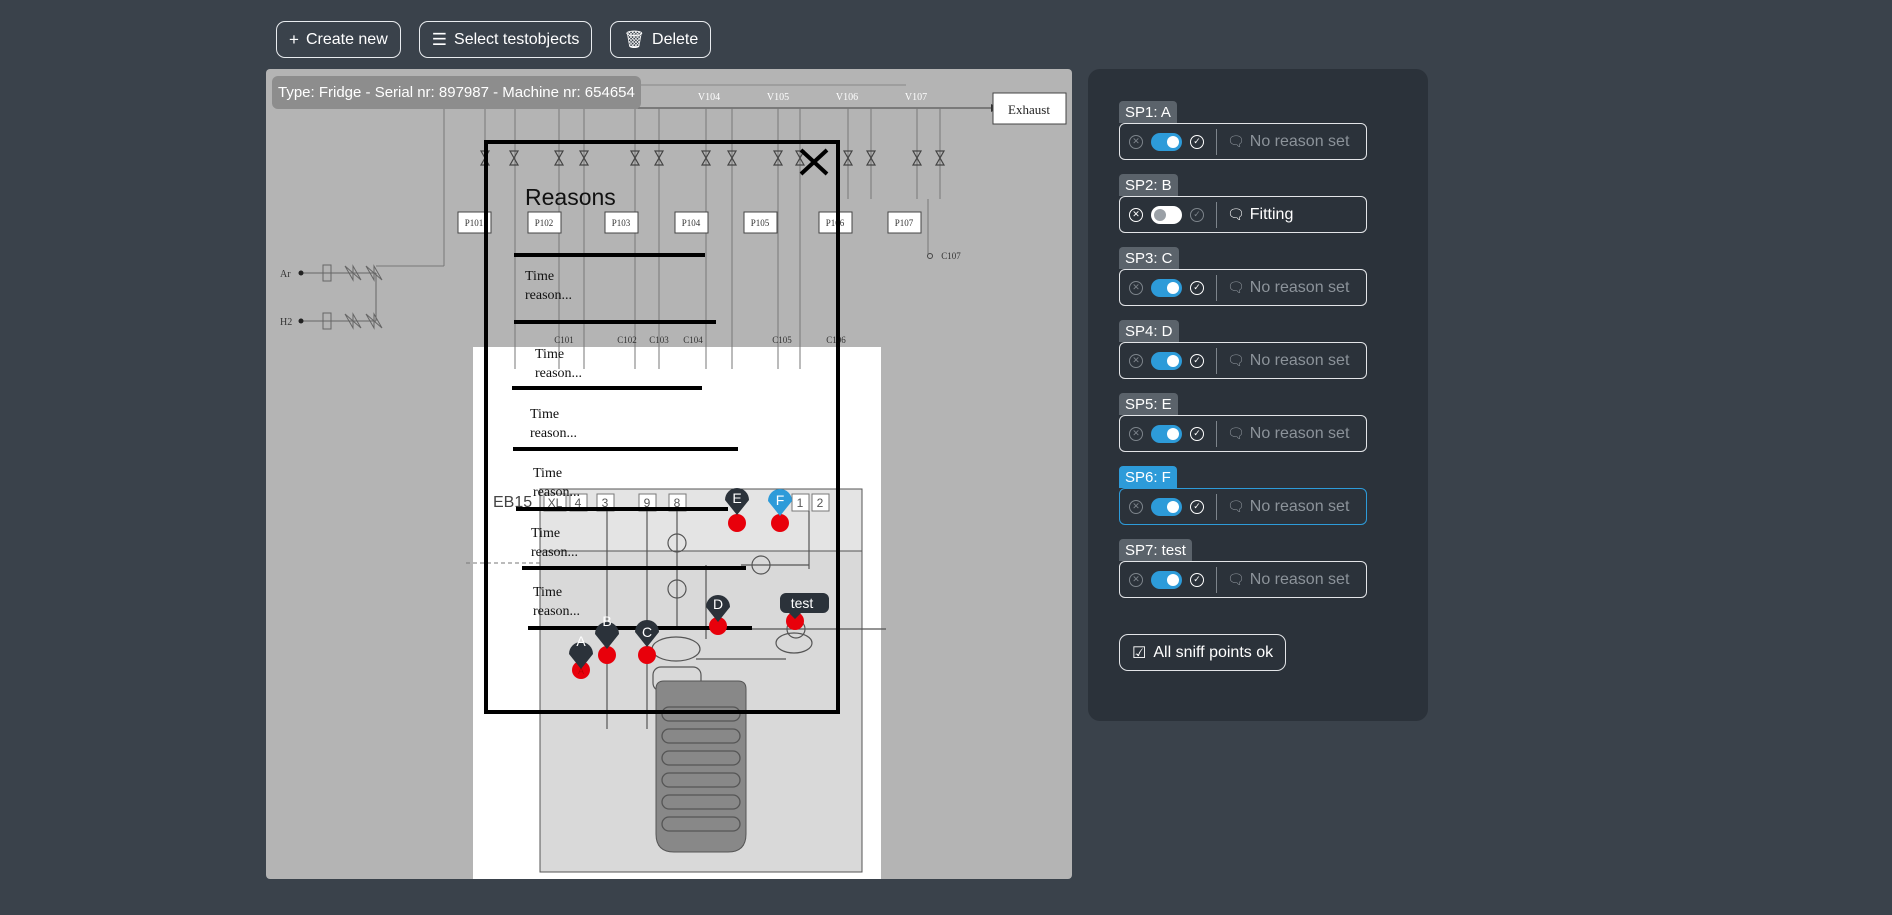 The image size is (1892, 915). What do you see at coordinates (658, 238) in the screenshot?
I see `pipes` at bounding box center [658, 238].